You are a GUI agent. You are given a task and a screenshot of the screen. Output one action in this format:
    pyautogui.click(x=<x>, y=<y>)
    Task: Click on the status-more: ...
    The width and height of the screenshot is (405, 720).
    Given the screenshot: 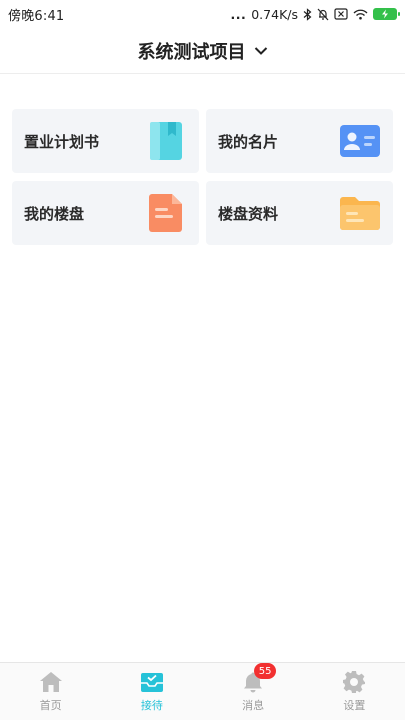 What is the action you would take?
    pyautogui.click(x=238, y=14)
    